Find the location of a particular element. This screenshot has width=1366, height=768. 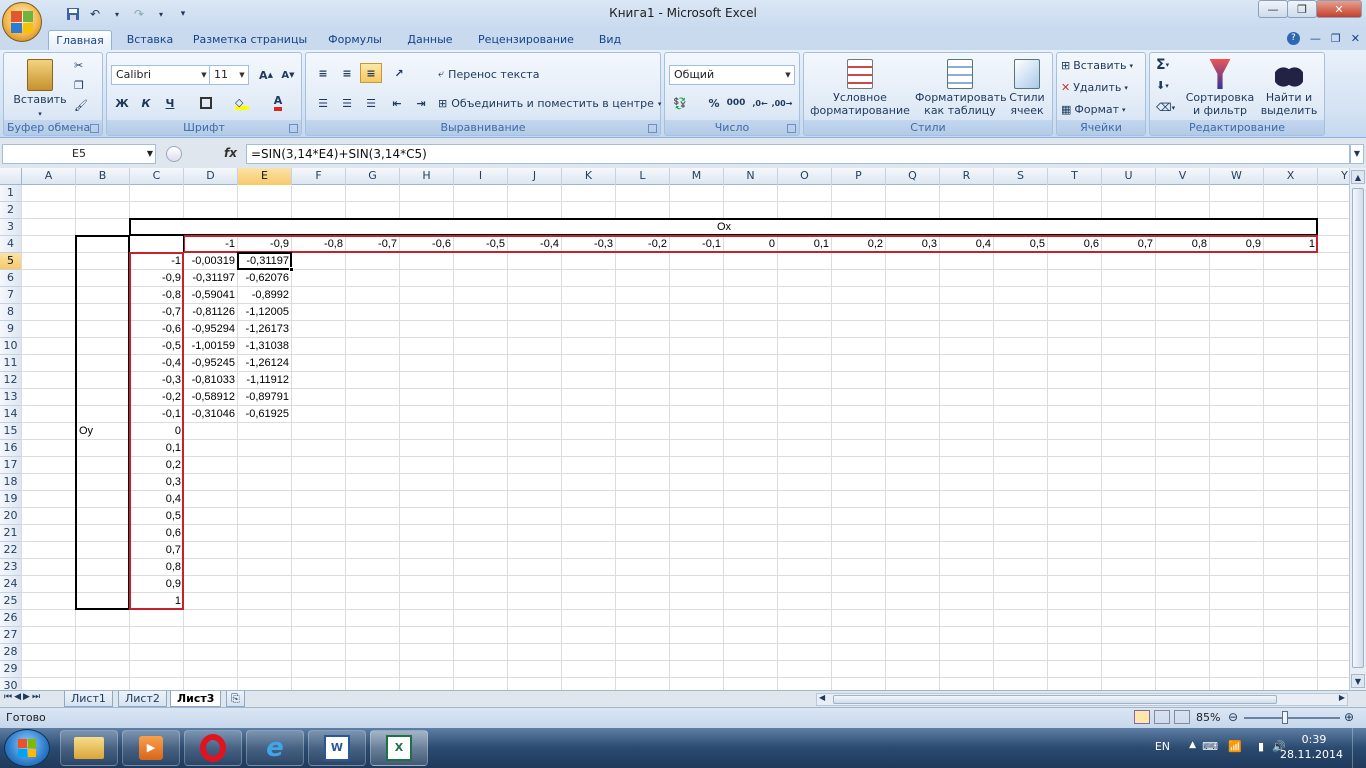

column-header-p: P is located at coordinates (859, 176).